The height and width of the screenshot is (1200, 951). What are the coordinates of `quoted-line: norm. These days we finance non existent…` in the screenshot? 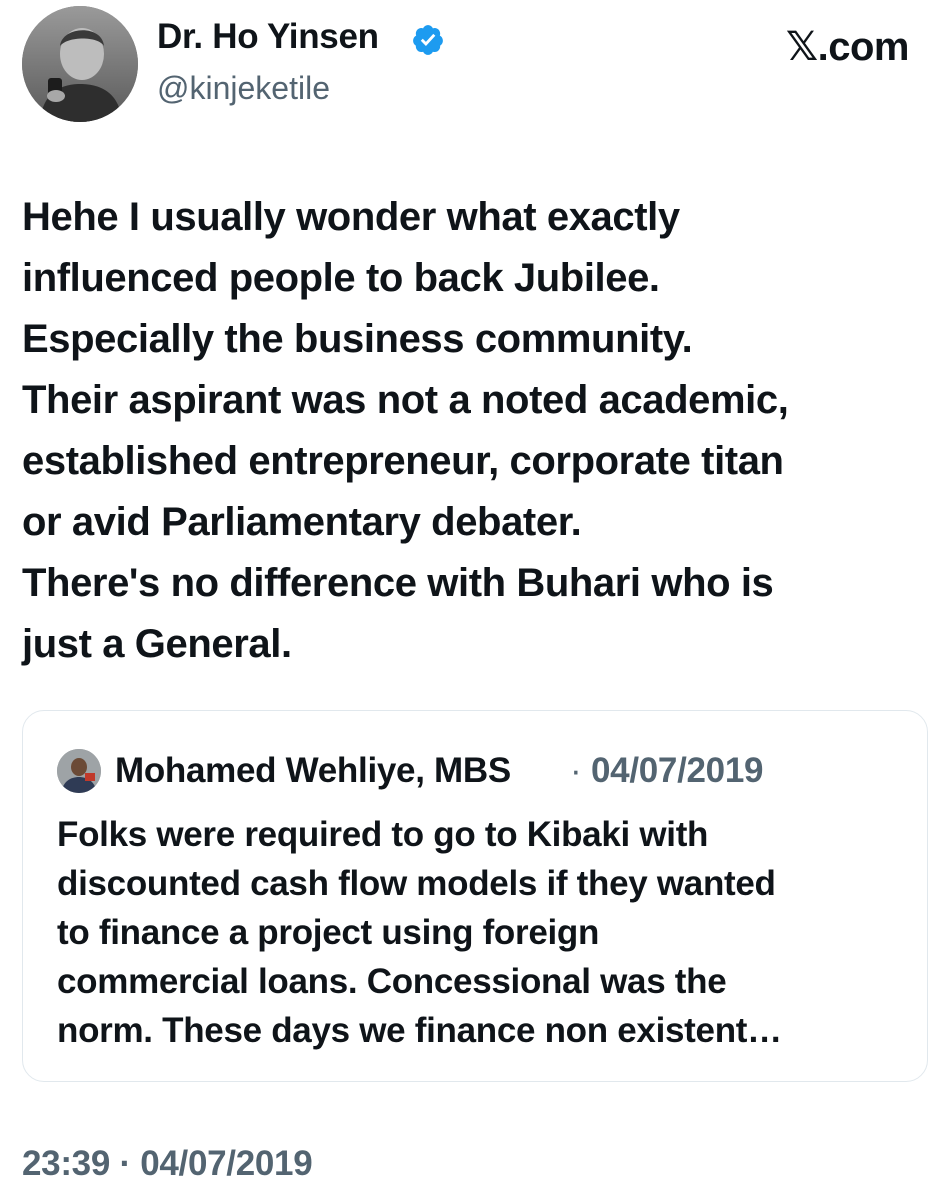 It's located at (419, 1030).